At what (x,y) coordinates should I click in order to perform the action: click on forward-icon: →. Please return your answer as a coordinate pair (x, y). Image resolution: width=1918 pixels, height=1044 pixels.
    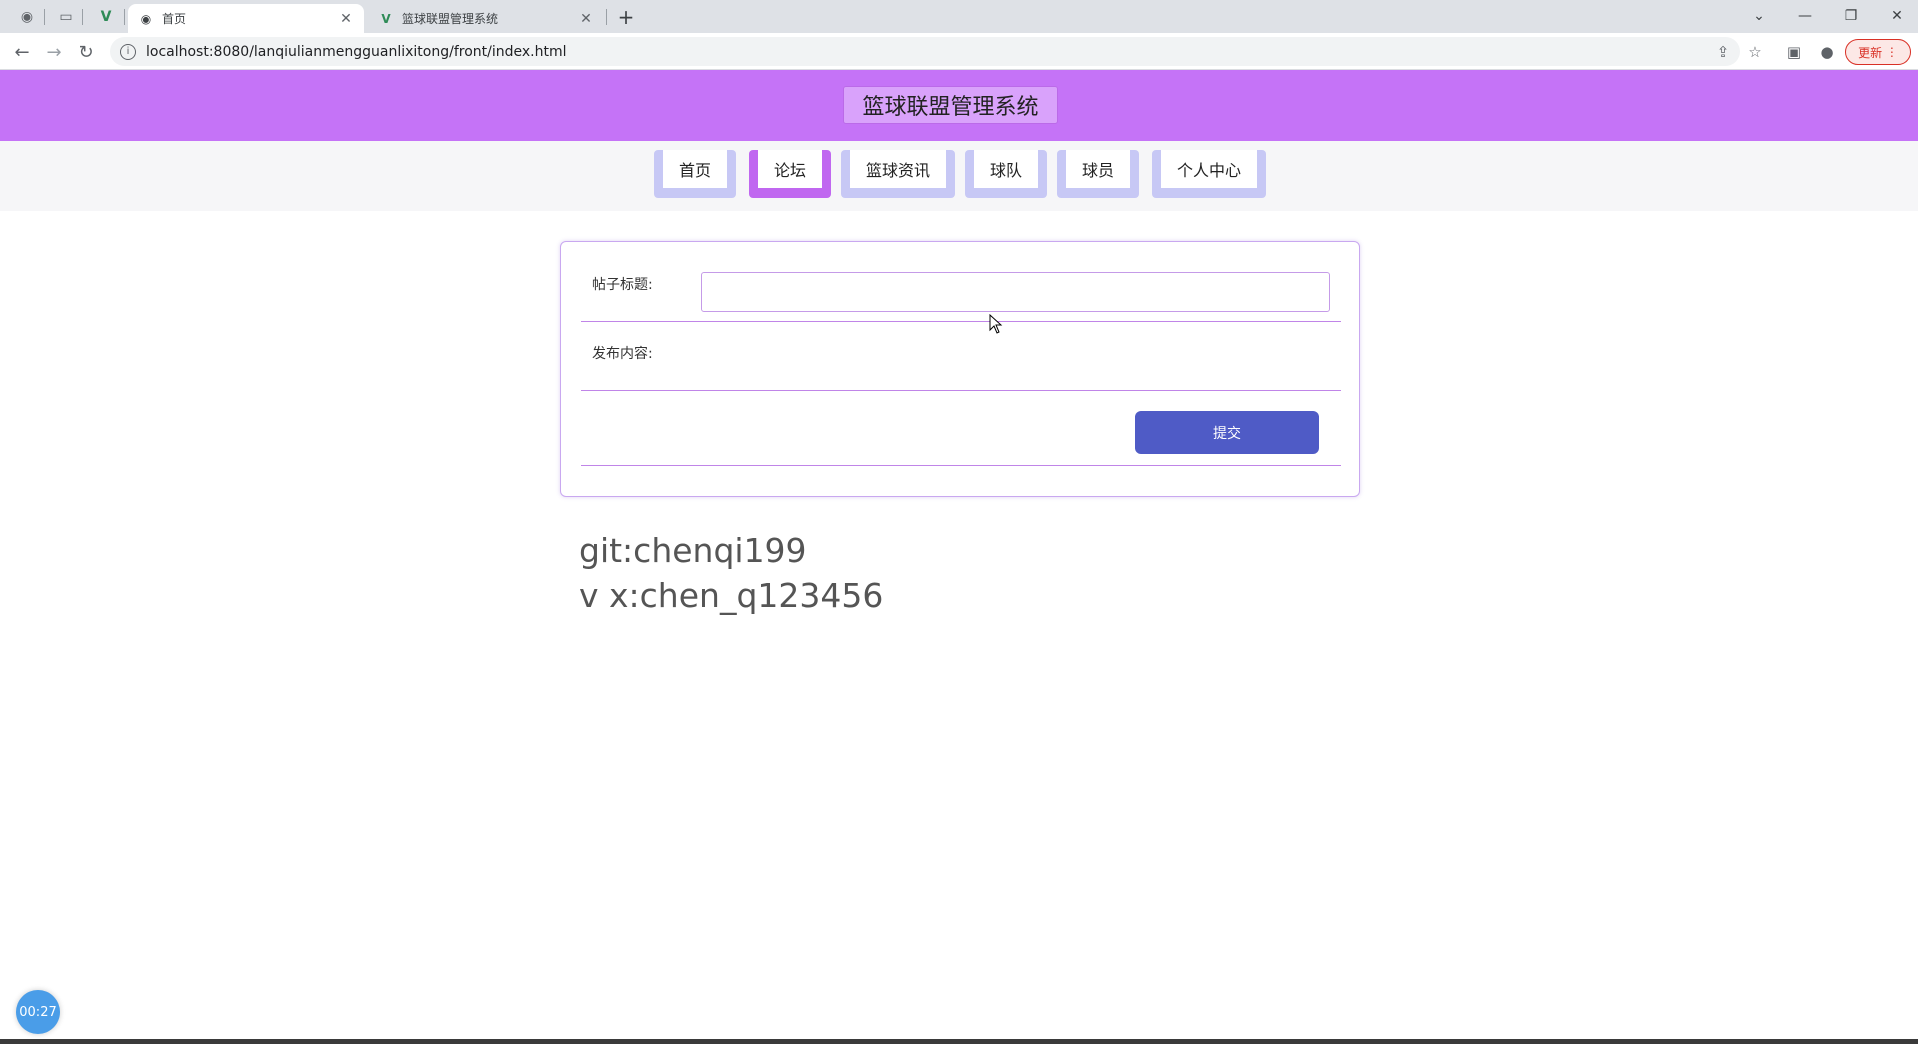
    Looking at the image, I should click on (54, 52).